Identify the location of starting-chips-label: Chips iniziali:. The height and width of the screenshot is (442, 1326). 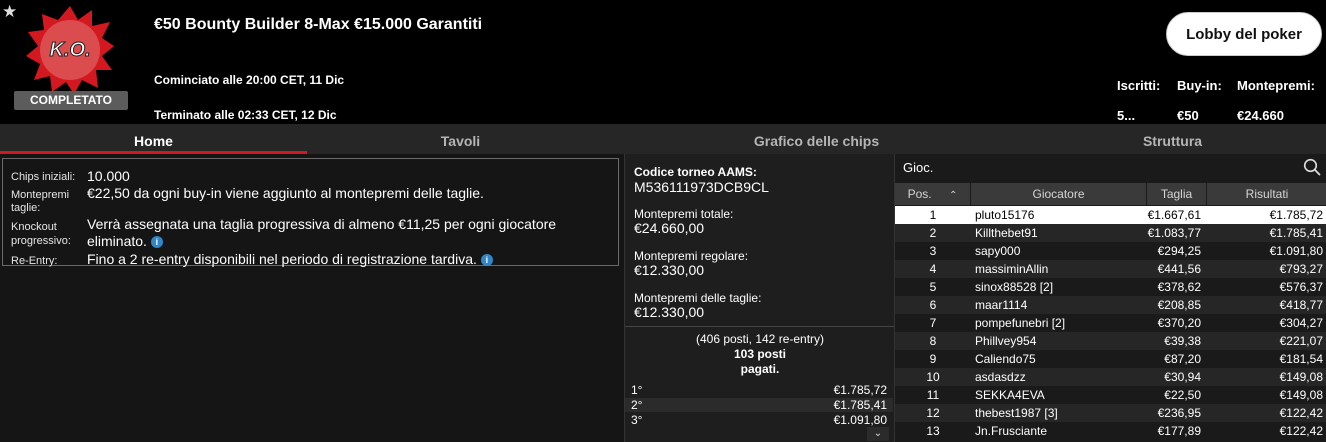
(43, 177).